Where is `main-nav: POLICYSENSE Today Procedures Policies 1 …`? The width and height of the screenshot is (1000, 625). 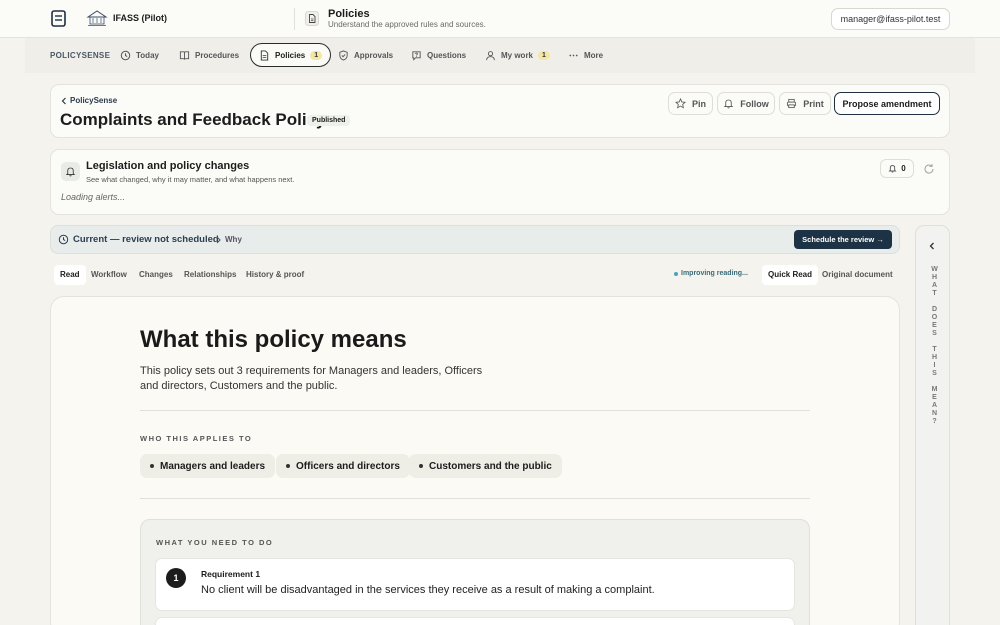
main-nav: POLICYSENSE Today Procedures Policies 1 … is located at coordinates (500, 55).